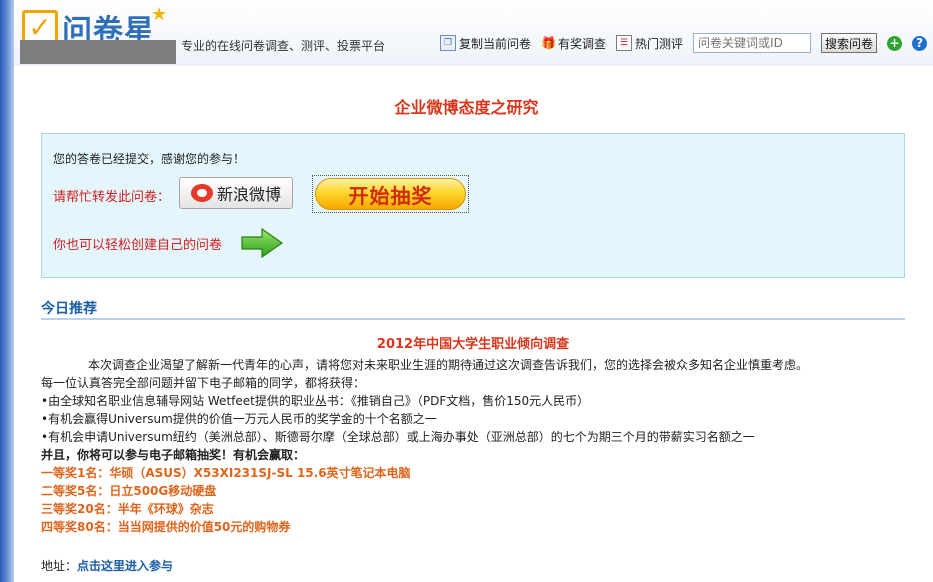  I want to click on weibo-share-button: 新浪微博, so click(236, 193).